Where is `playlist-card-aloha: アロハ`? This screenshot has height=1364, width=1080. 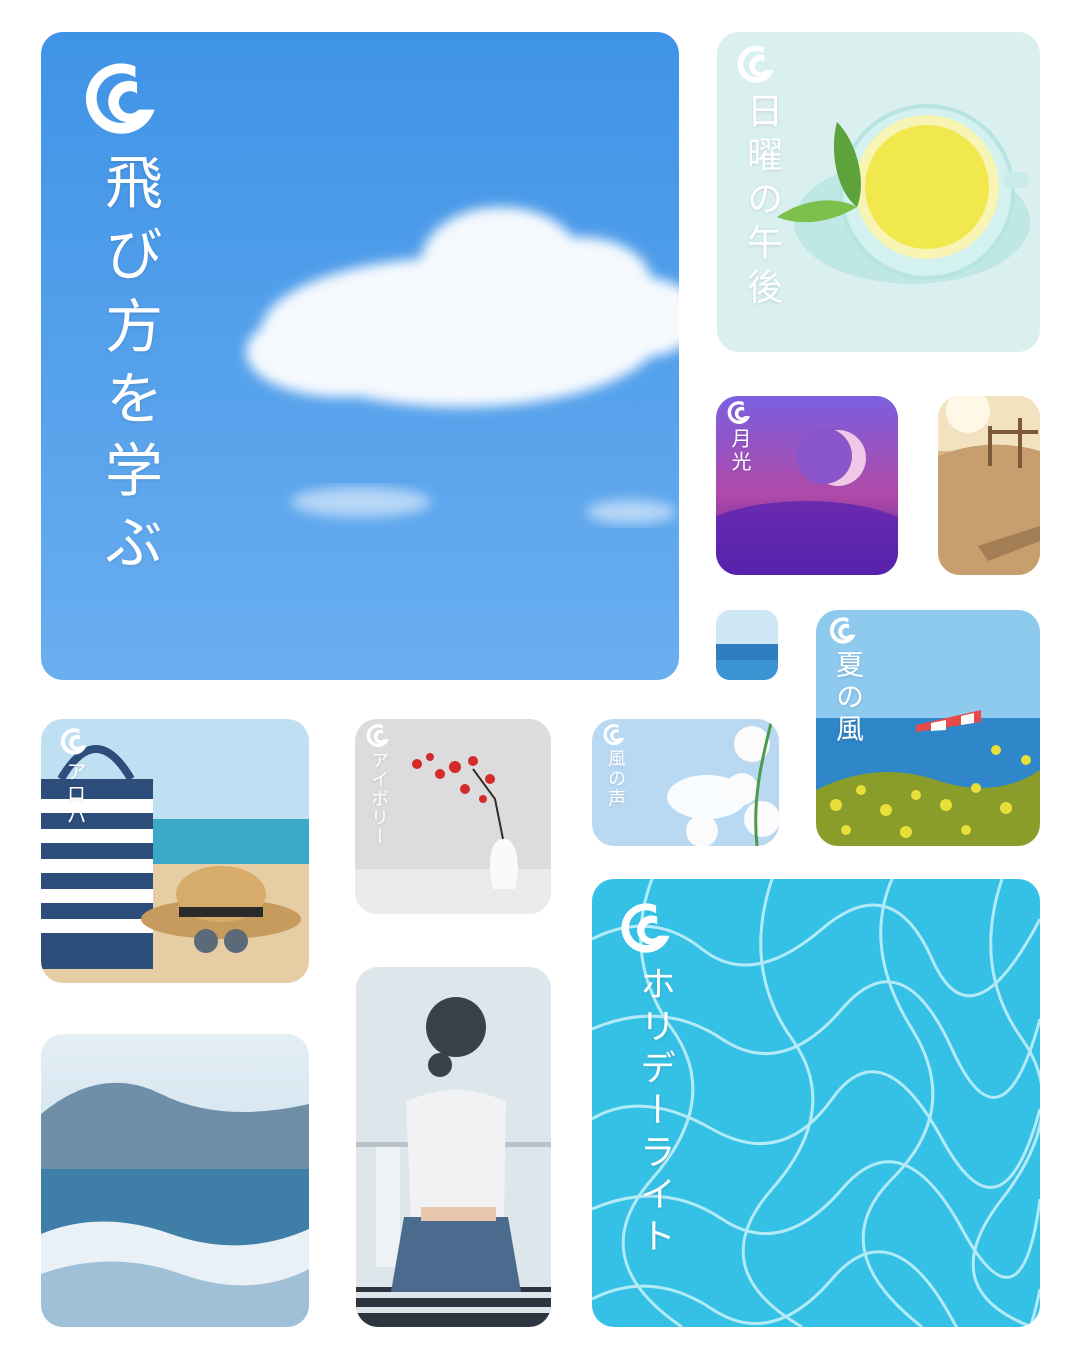
playlist-card-aloha: アロハ is located at coordinates (175, 851).